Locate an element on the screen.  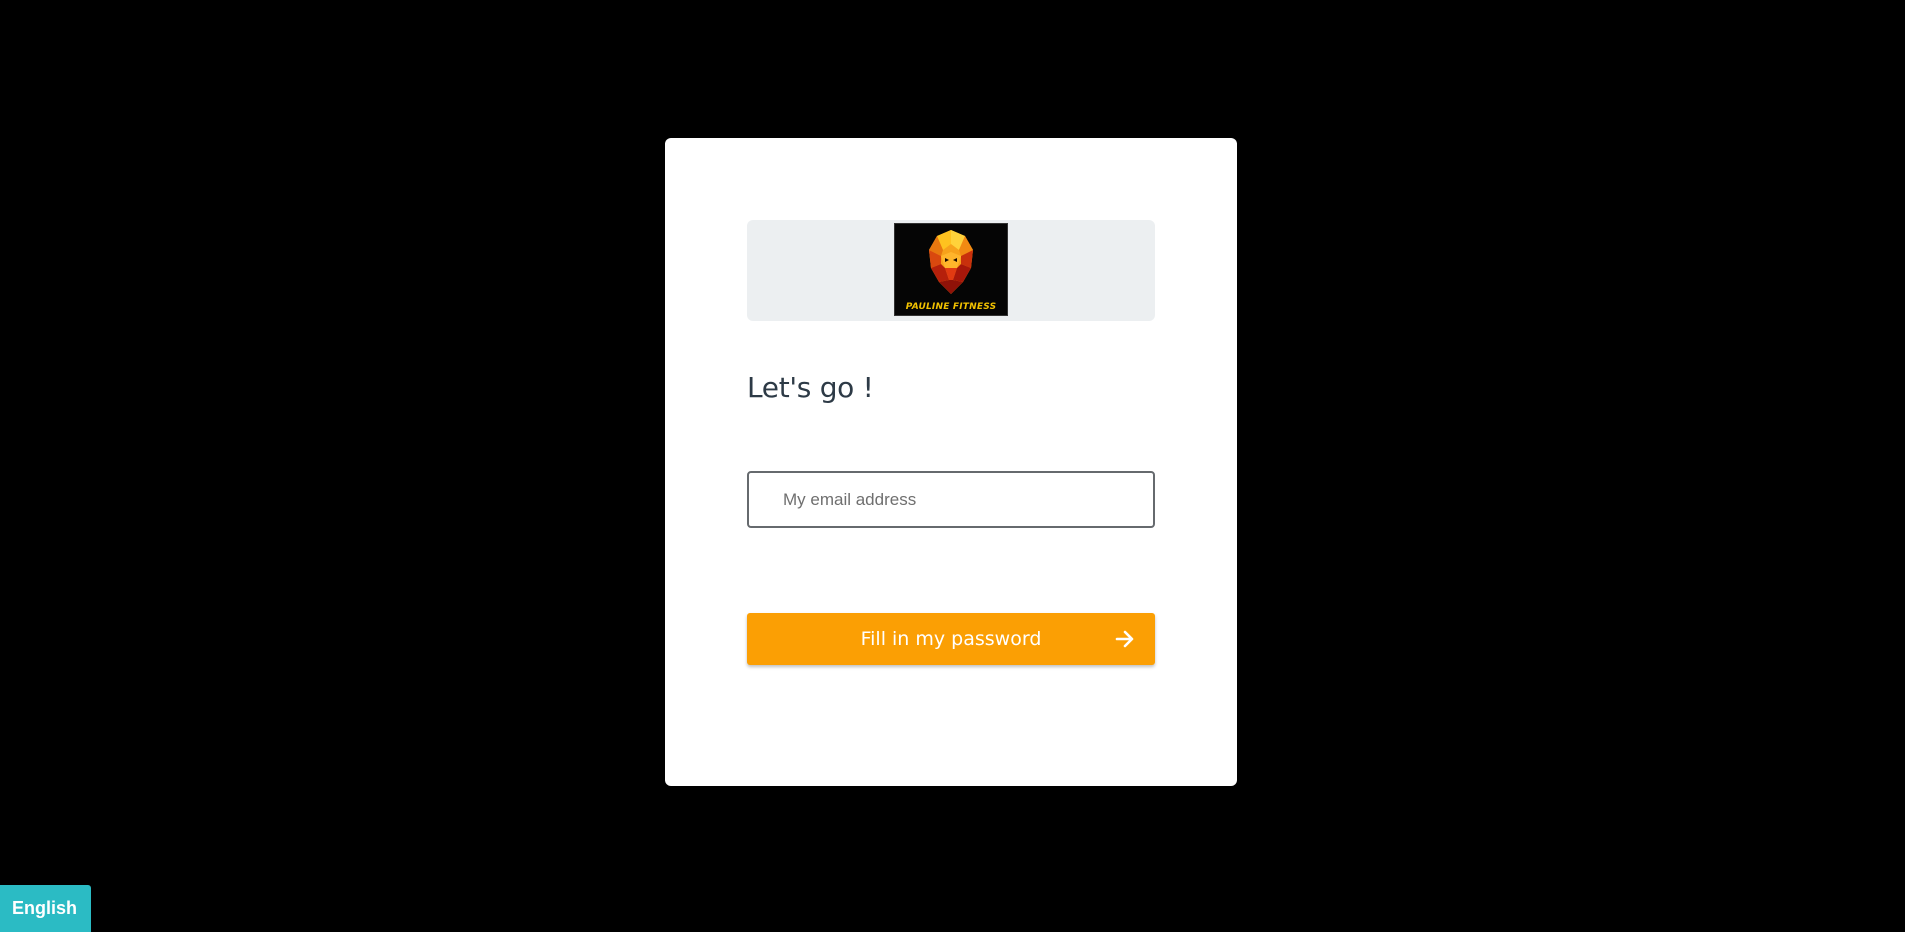
logo-text: PAULINE FITNESS is located at coordinates (951, 307).